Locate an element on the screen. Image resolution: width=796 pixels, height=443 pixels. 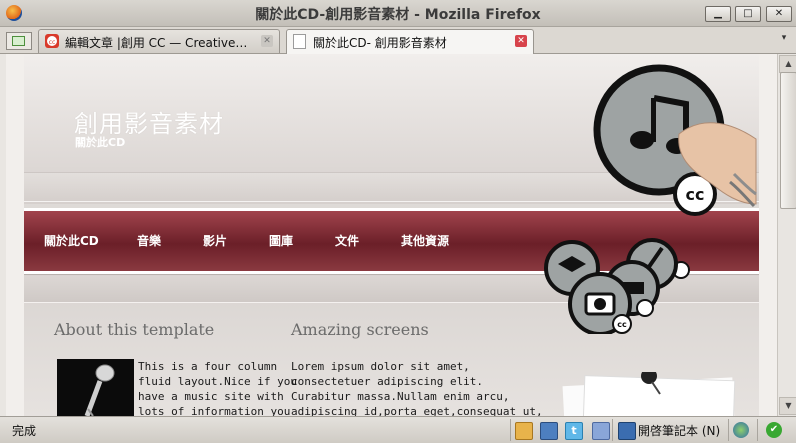
globe-icon is located at coordinates (741, 430).